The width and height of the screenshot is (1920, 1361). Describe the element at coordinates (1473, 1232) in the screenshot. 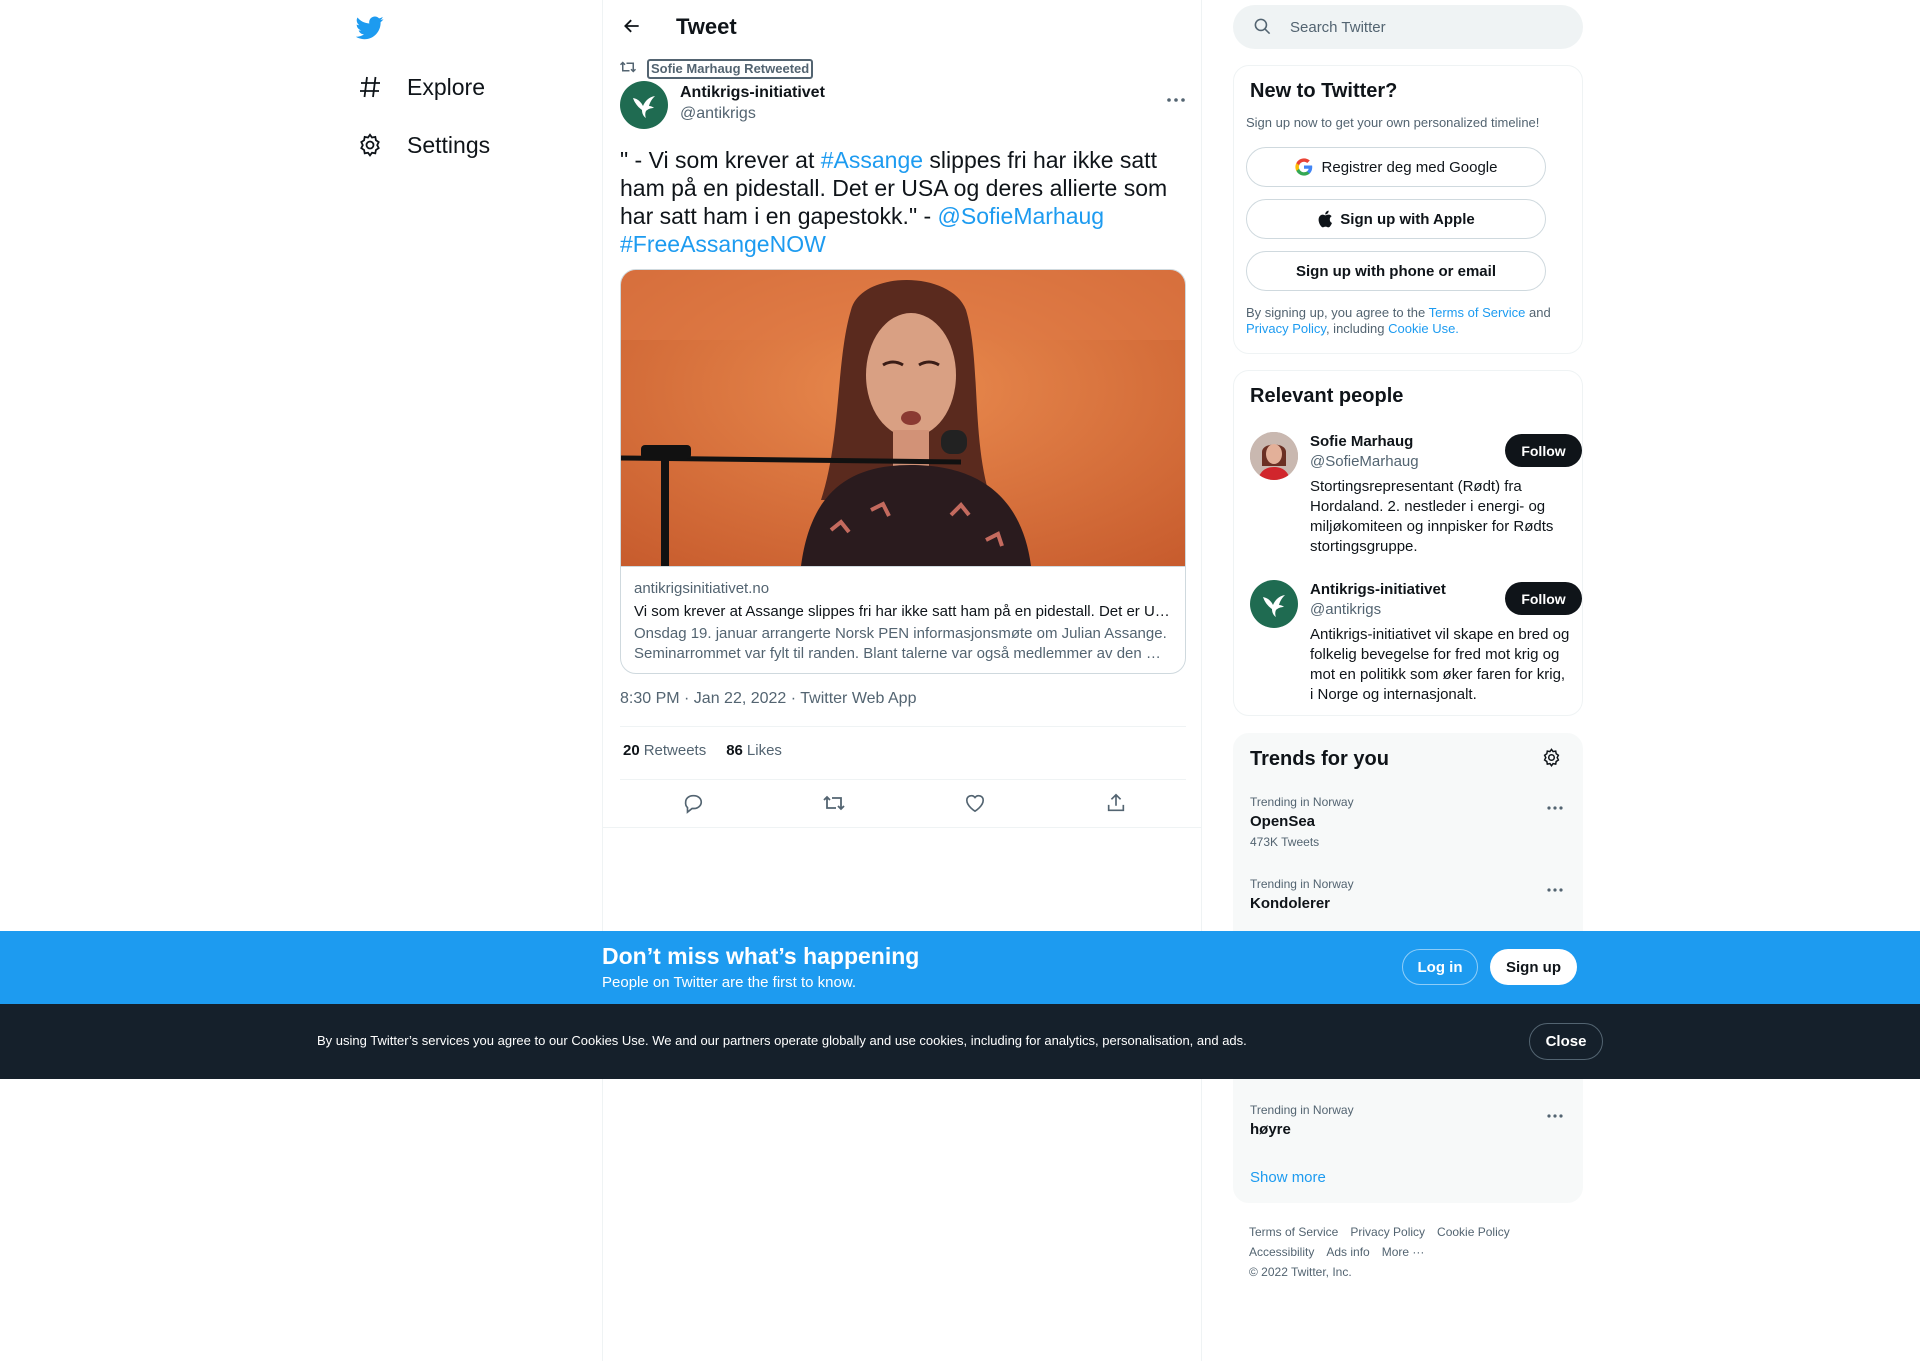

I see `footer-link-label: Cookie Policy` at that location.